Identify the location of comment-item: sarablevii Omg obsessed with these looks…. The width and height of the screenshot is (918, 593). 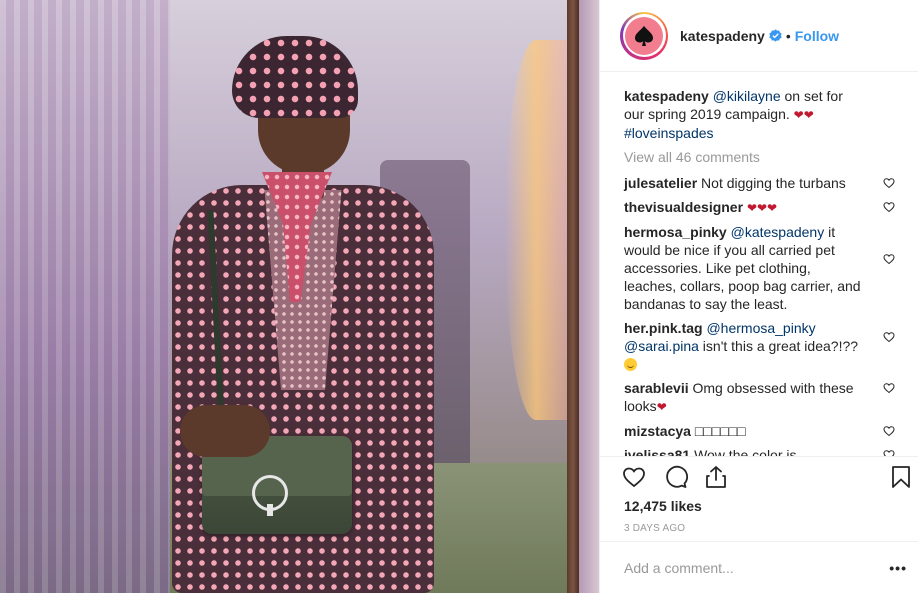
(771, 397).